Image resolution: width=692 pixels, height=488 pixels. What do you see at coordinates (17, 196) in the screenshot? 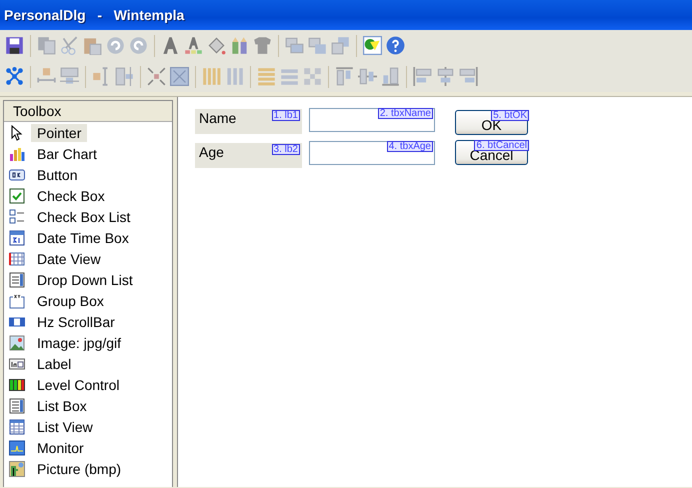
I see `checkbox-icon` at bounding box center [17, 196].